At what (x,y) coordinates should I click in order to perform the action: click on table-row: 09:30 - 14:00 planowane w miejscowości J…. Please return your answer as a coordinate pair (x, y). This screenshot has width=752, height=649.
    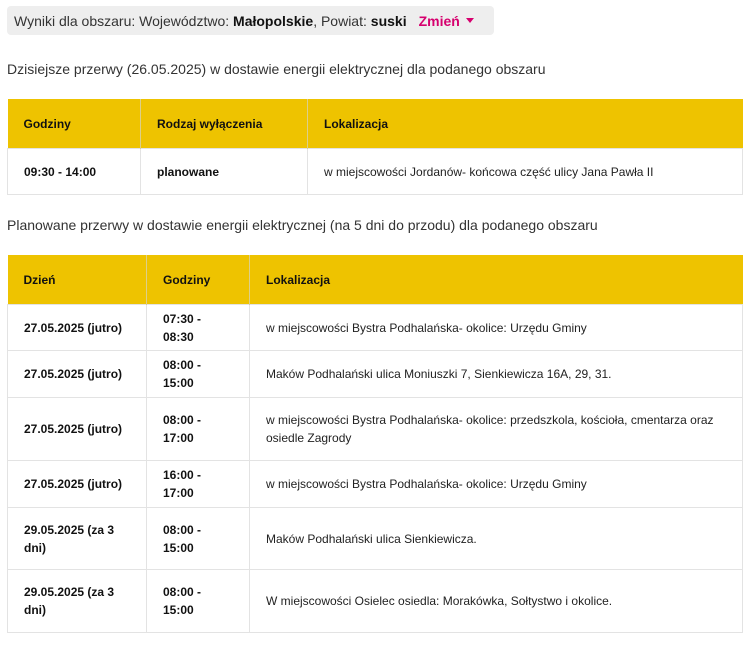
    Looking at the image, I should click on (375, 171).